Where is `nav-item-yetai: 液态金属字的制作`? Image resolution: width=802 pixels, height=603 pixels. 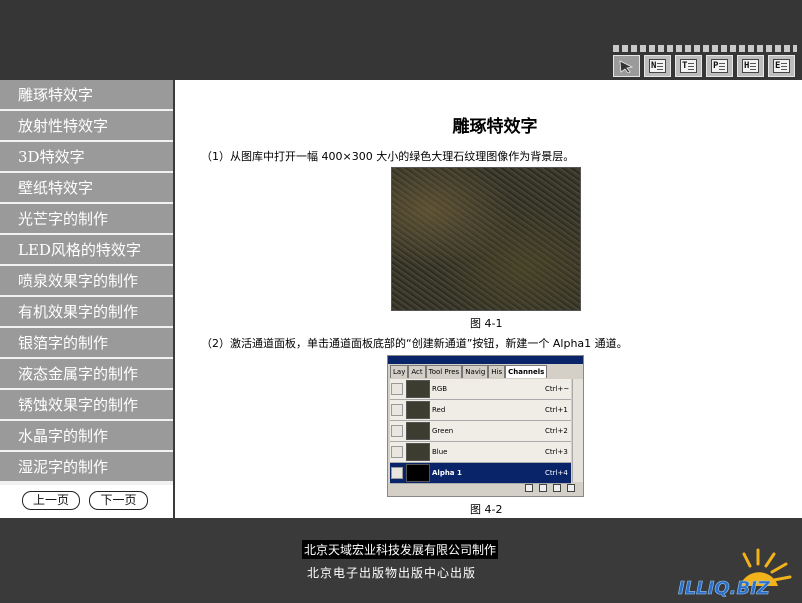
nav-item-yetai: 液态金属字的制作 is located at coordinates (86, 373).